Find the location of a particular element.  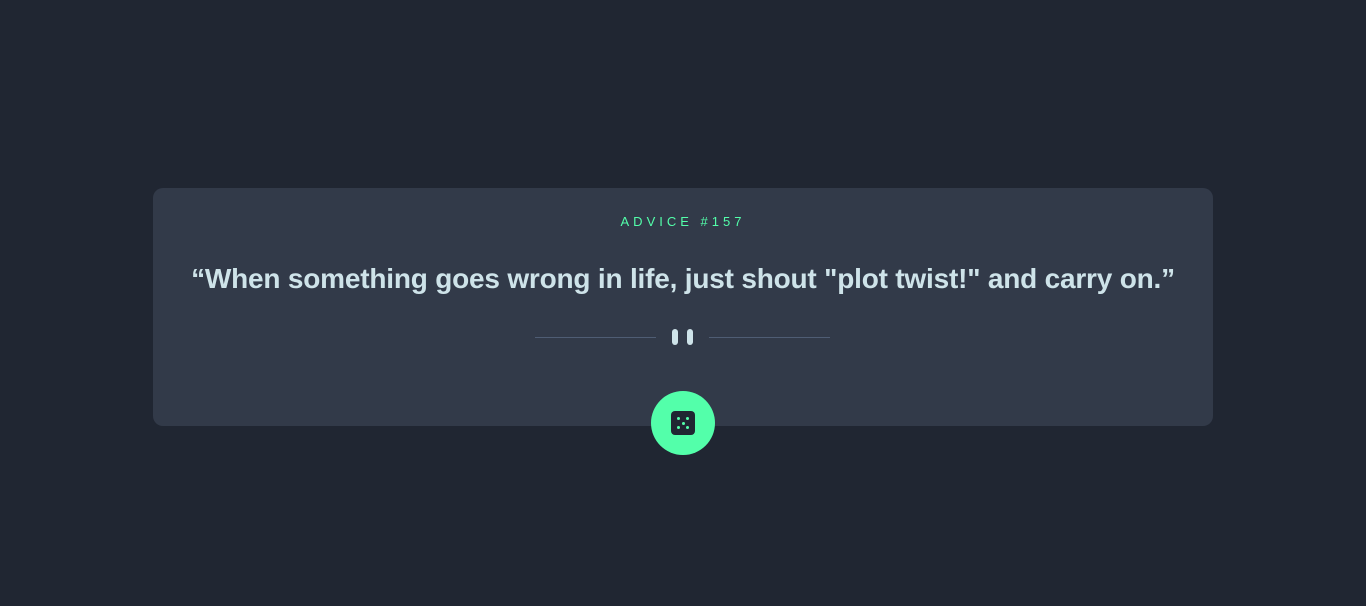

new-advice-button is located at coordinates (683, 423).